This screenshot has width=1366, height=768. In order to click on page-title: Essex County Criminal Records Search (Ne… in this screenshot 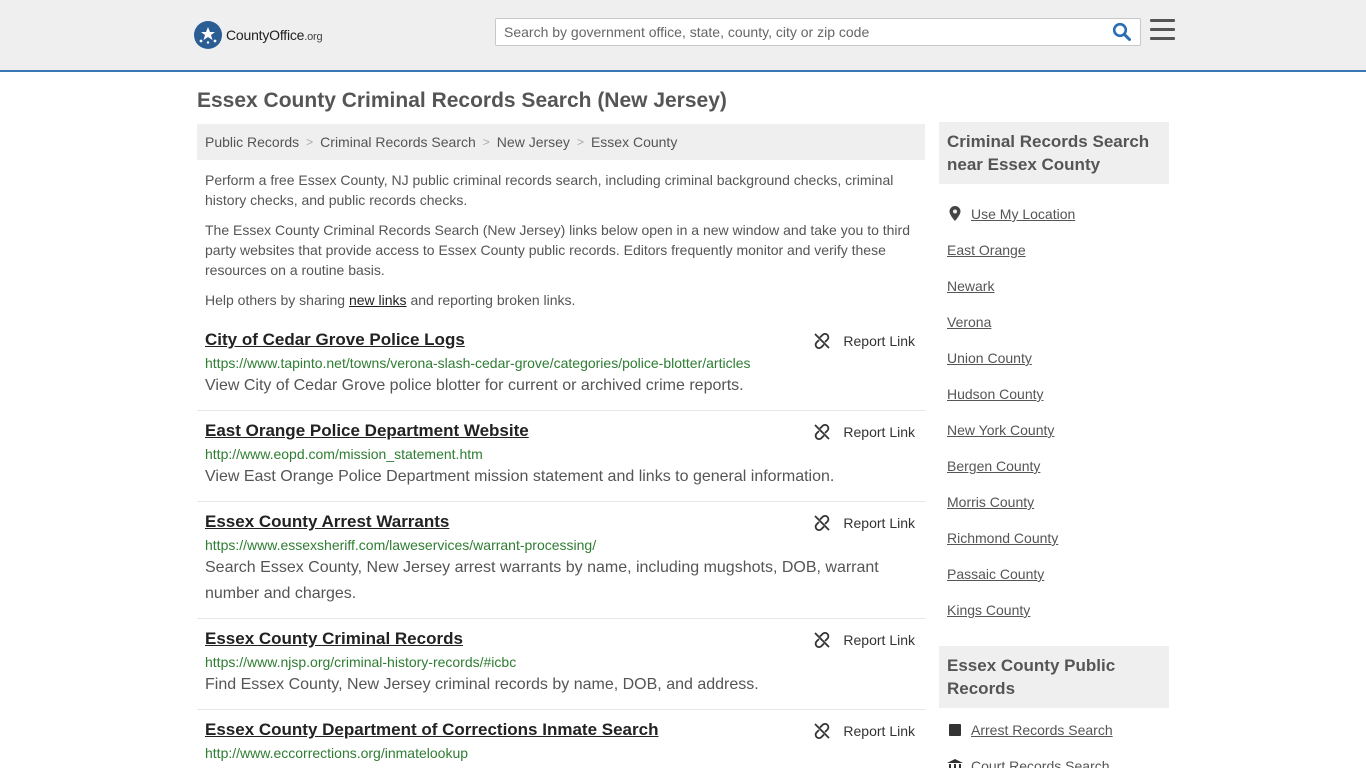, I will do `click(462, 100)`.